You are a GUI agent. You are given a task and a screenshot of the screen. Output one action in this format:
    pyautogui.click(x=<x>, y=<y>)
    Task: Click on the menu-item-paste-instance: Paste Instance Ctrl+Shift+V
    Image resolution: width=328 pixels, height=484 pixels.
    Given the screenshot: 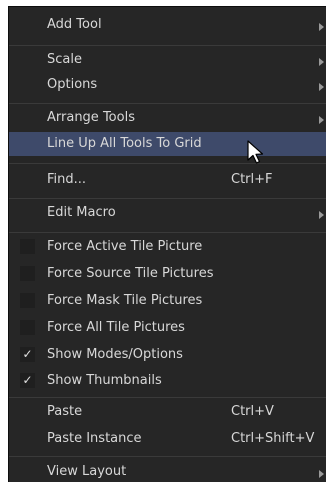 What is the action you would take?
    pyautogui.click(x=167, y=441)
    